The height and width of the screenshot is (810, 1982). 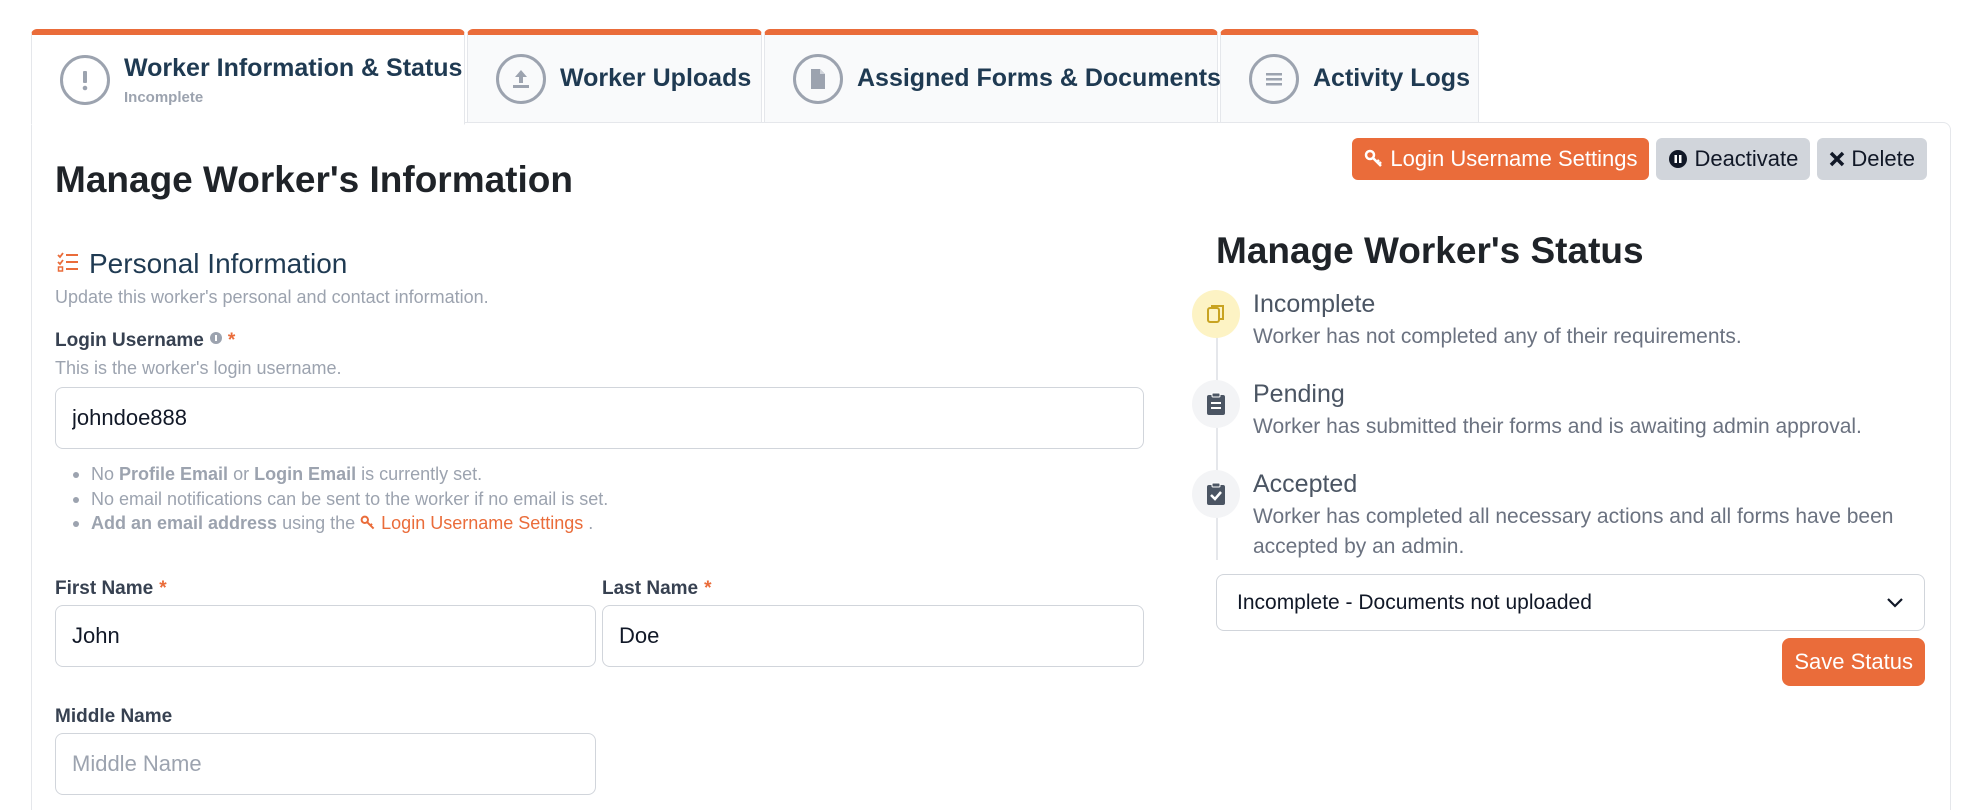 What do you see at coordinates (314, 179) in the screenshot?
I see `page-title: Manage Worker's Information` at bounding box center [314, 179].